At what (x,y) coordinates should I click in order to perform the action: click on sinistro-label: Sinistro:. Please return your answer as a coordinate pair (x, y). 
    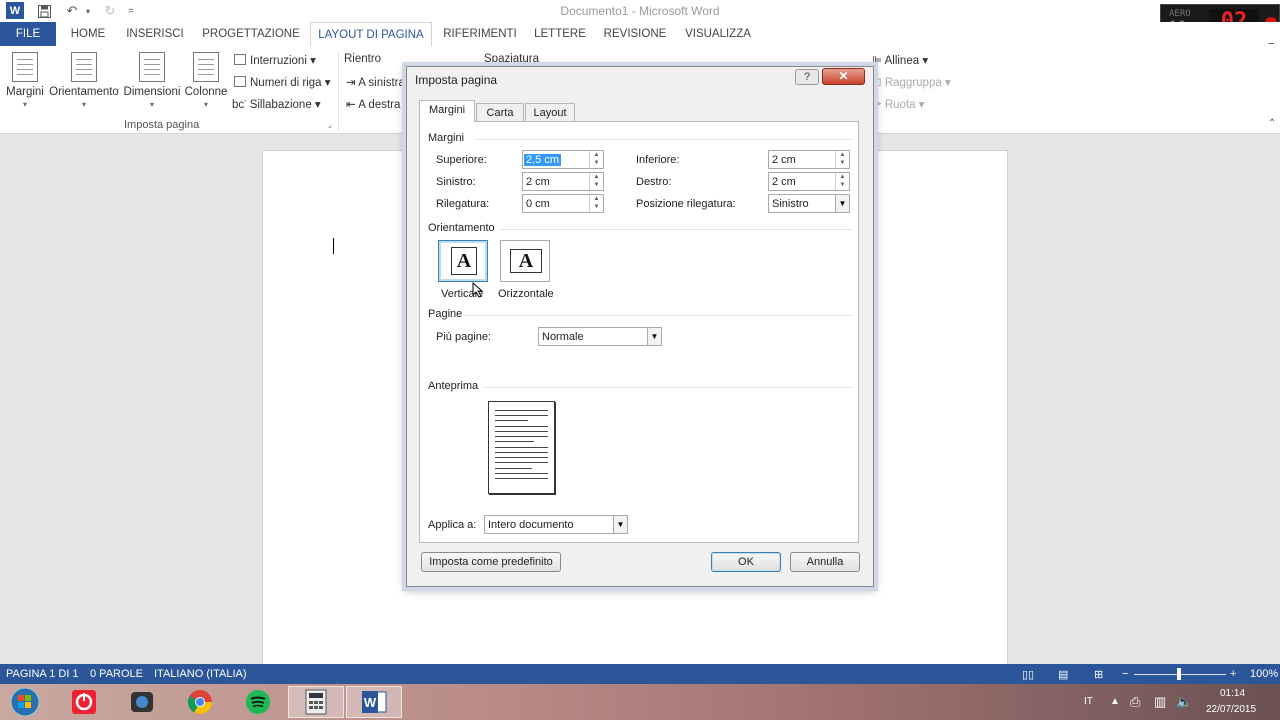
    Looking at the image, I should click on (456, 182).